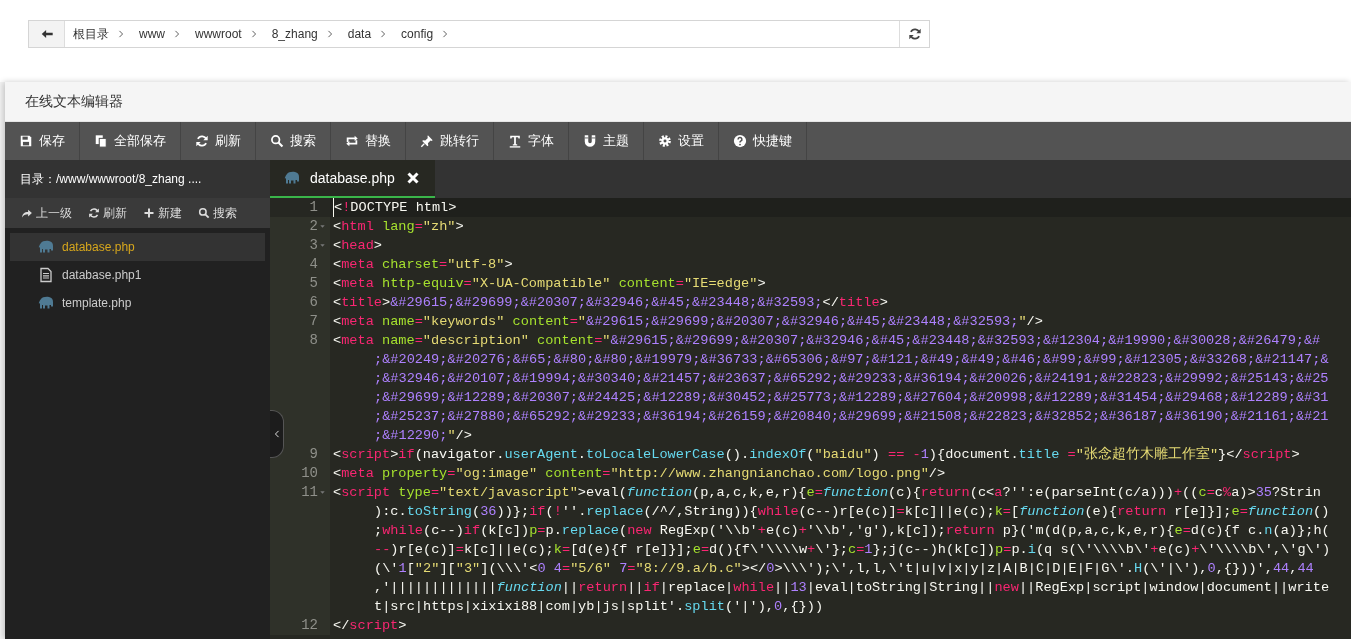 Image resolution: width=1351 pixels, height=639 pixels. What do you see at coordinates (352, 141) in the screenshot?
I see `swap-arrows-icon` at bounding box center [352, 141].